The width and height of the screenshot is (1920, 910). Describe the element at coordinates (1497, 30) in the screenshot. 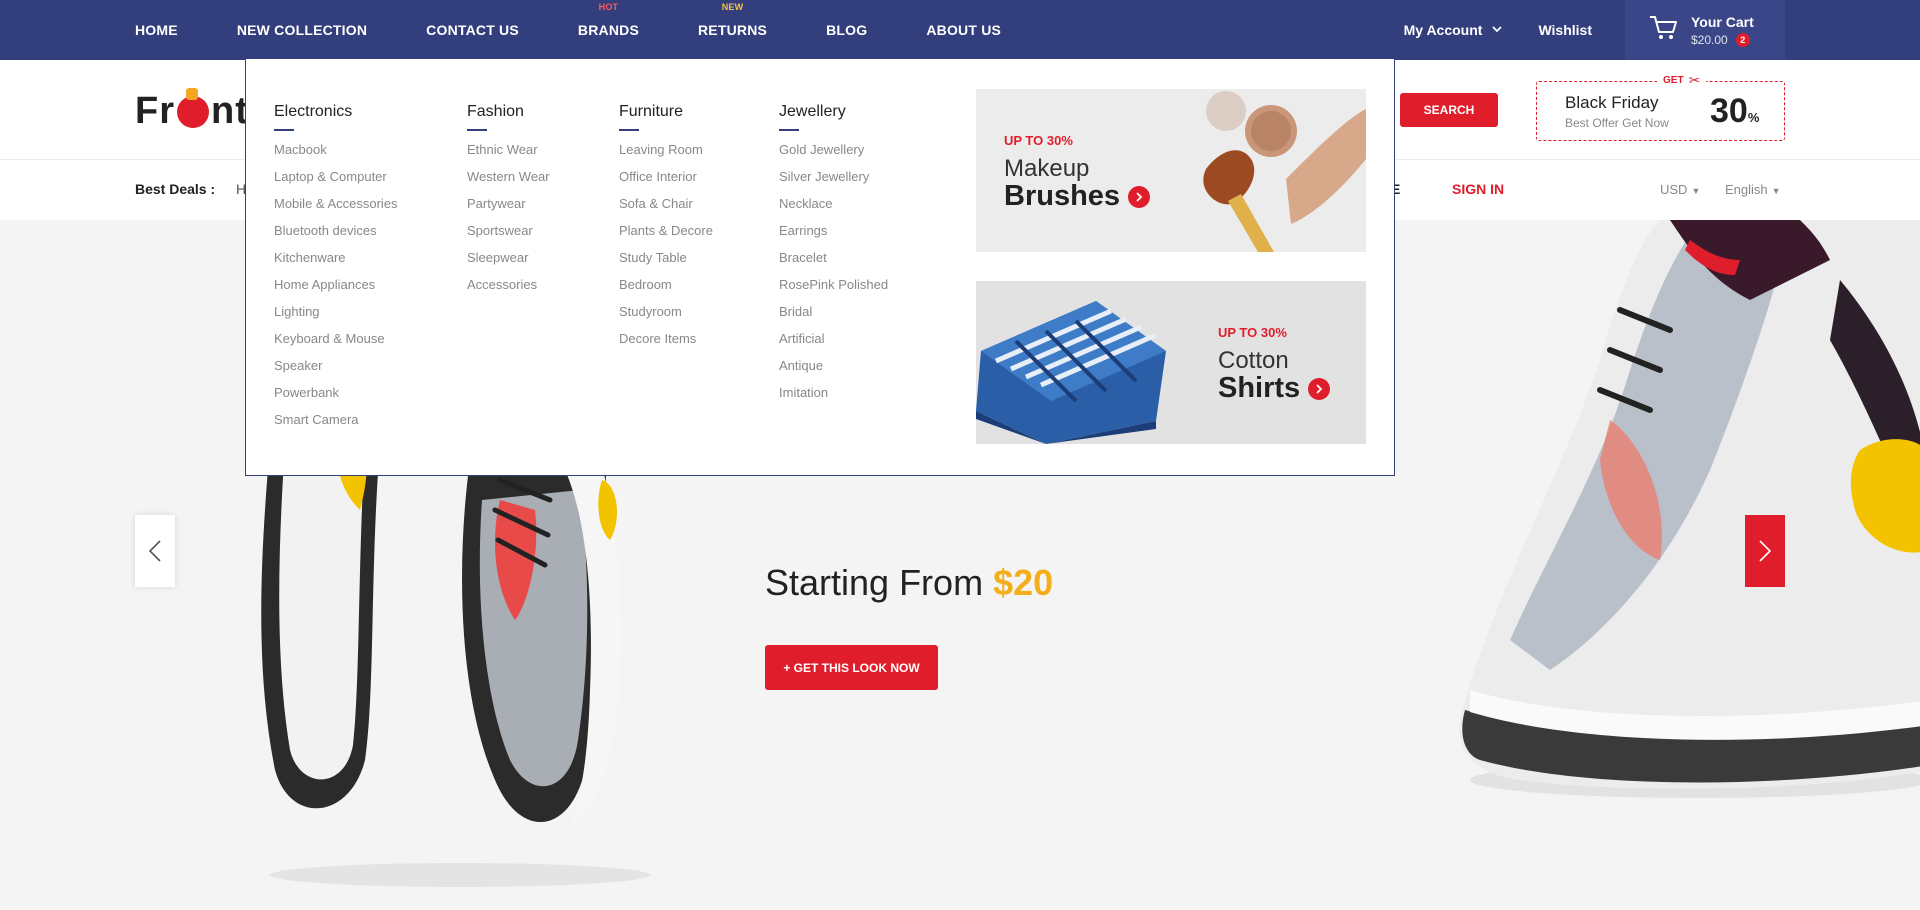

I see `chevron-down-icon` at that location.